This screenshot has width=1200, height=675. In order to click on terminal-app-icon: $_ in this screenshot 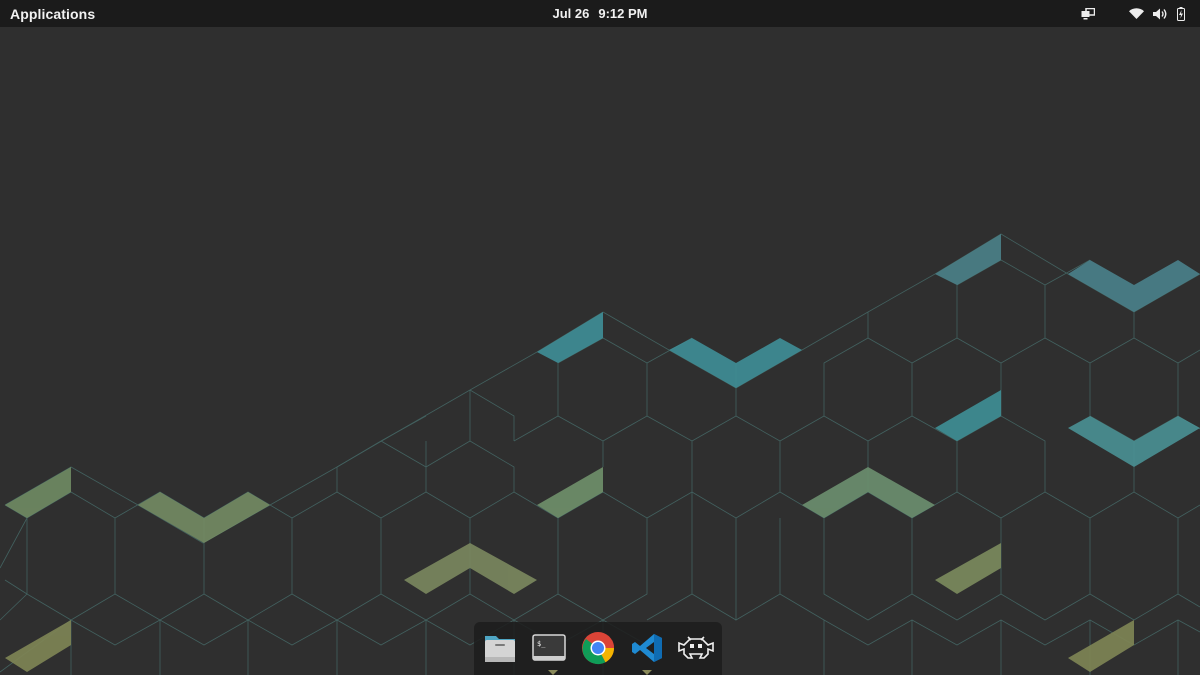, I will do `click(549, 648)`.